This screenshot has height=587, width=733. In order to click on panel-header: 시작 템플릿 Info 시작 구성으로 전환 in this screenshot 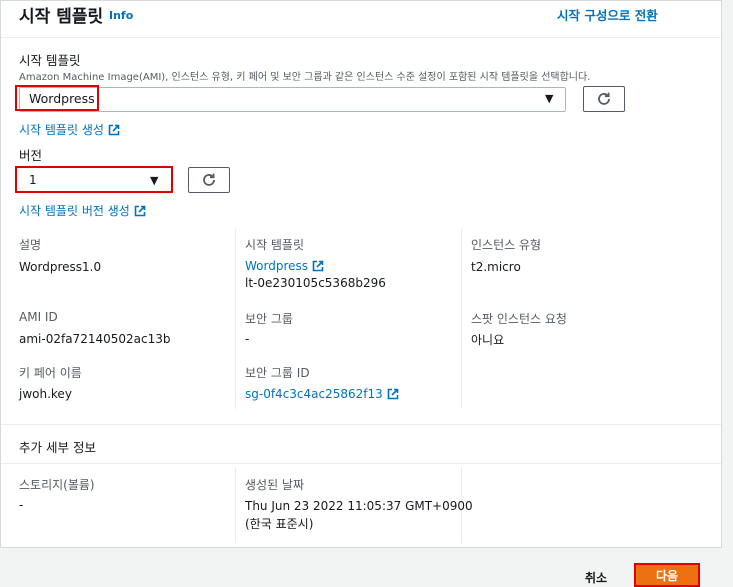, I will do `click(361, 19)`.